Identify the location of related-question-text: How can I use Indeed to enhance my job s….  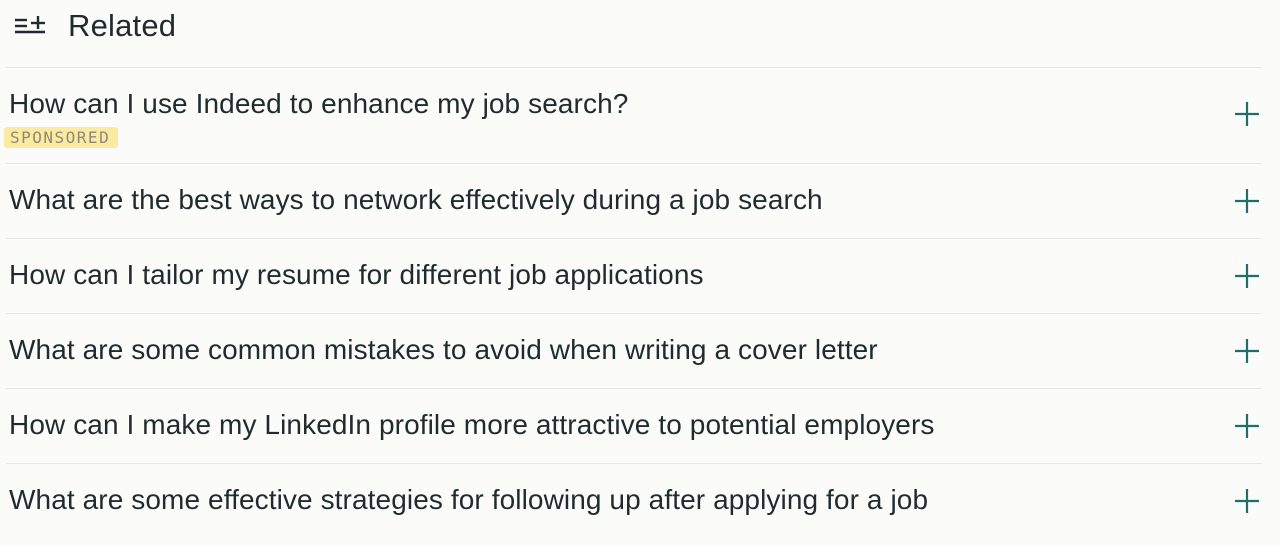
(318, 104).